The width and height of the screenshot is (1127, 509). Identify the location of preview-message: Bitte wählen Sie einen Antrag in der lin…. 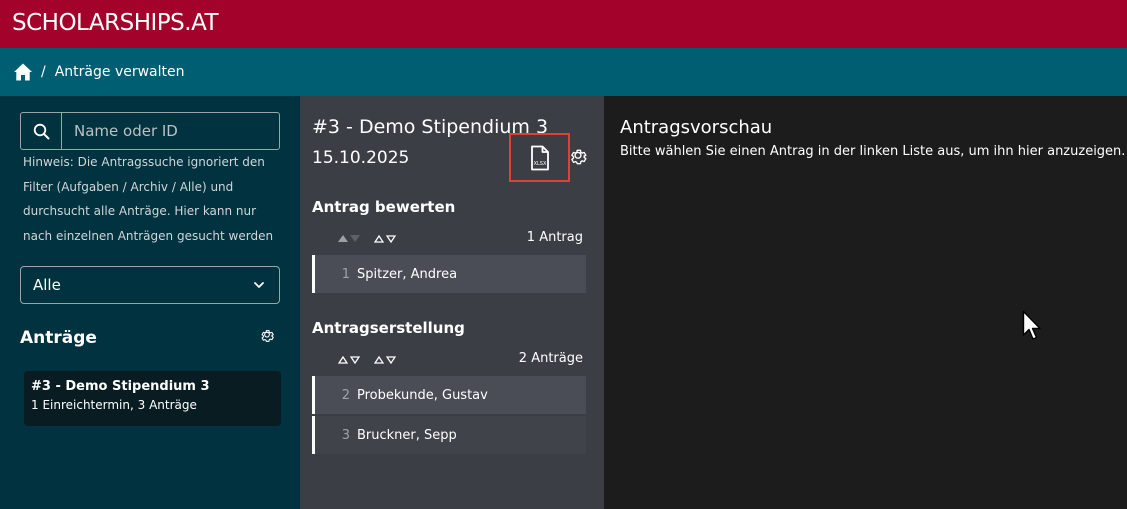
(873, 151).